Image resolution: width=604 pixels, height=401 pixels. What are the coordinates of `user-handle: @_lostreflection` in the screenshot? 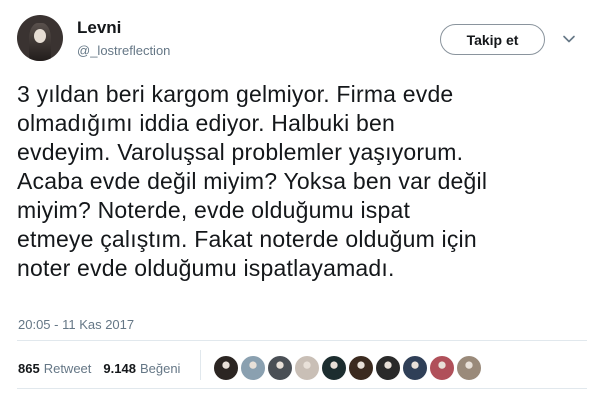 It's located at (123, 50).